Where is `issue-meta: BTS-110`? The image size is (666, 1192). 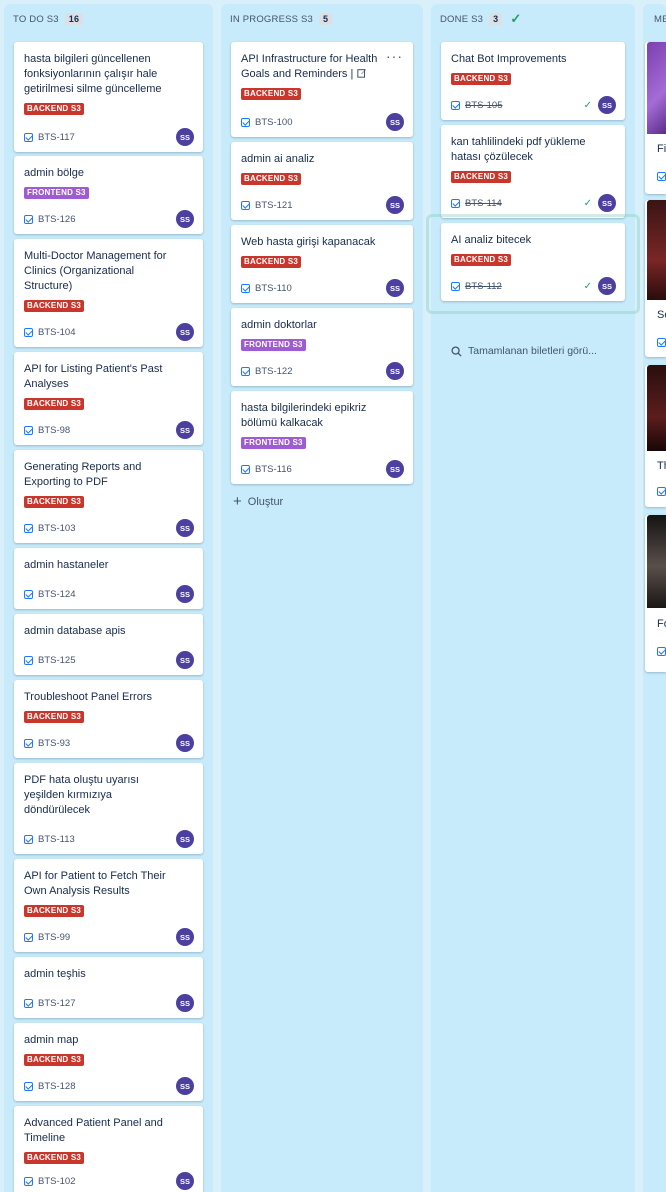
issue-meta: BTS-110 is located at coordinates (266, 288).